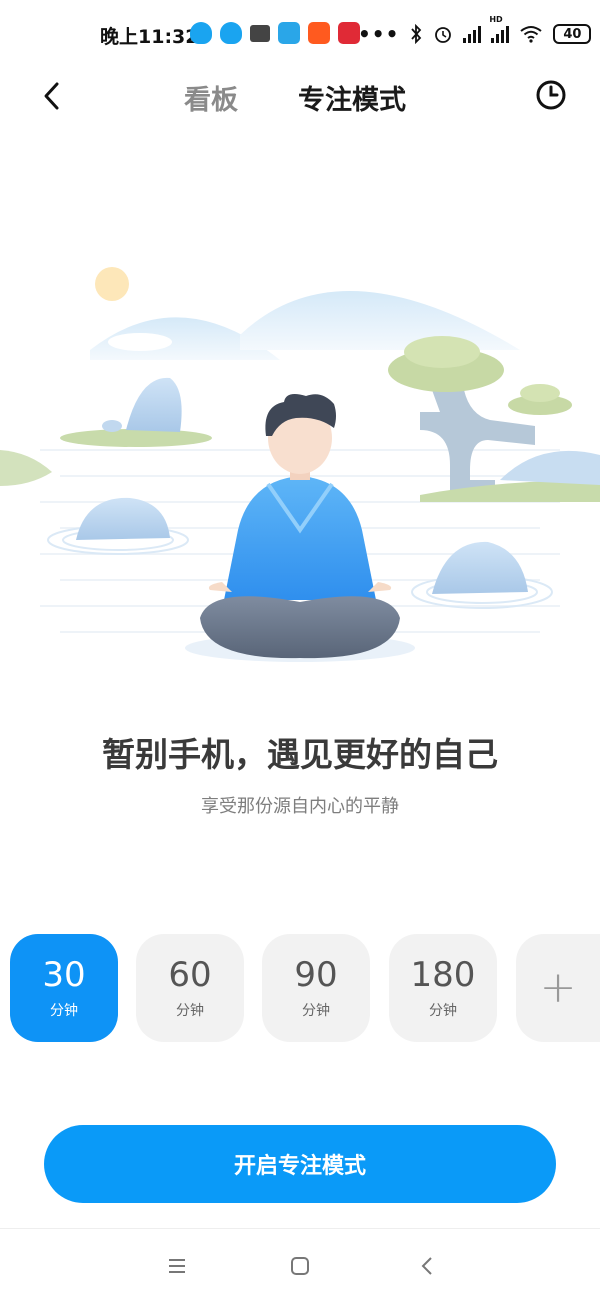  Describe the element at coordinates (149, 37) in the screenshot. I see `status-time: 晚上11:32` at that location.